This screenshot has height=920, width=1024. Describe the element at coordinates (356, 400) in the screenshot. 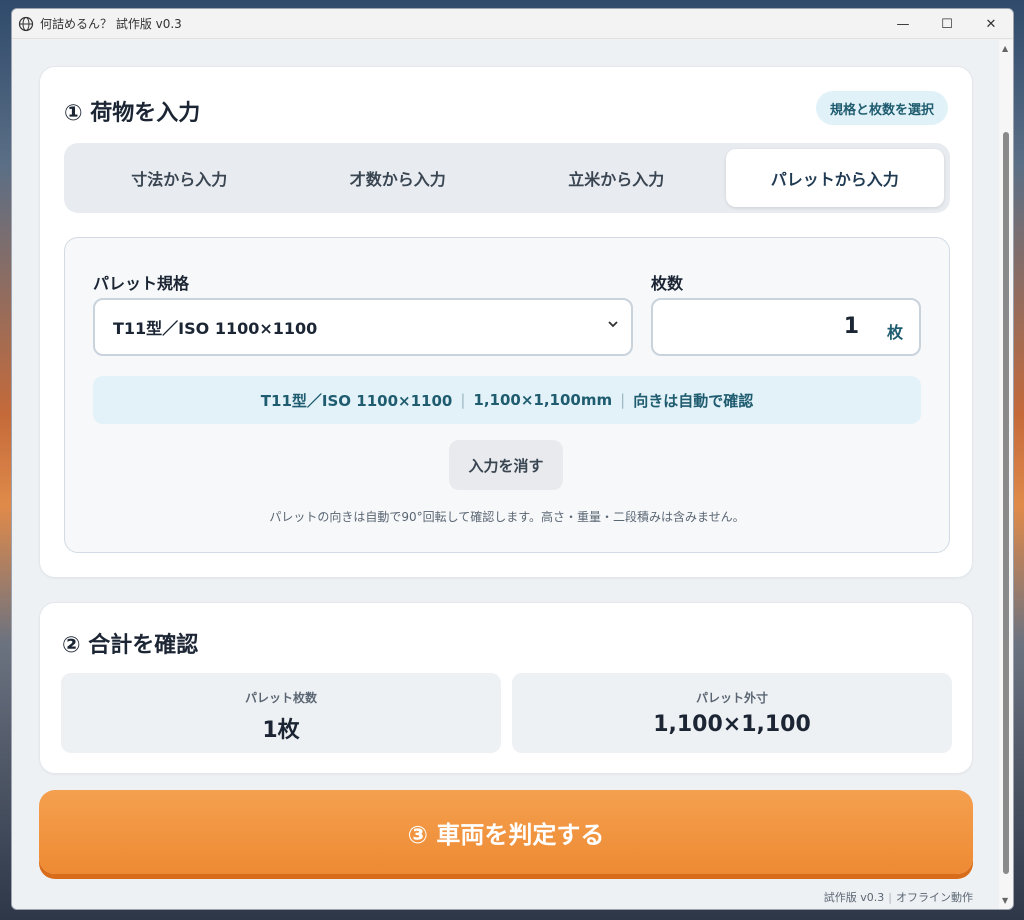

I see `summary-spec: T11型／ISO 1100×1100` at that location.